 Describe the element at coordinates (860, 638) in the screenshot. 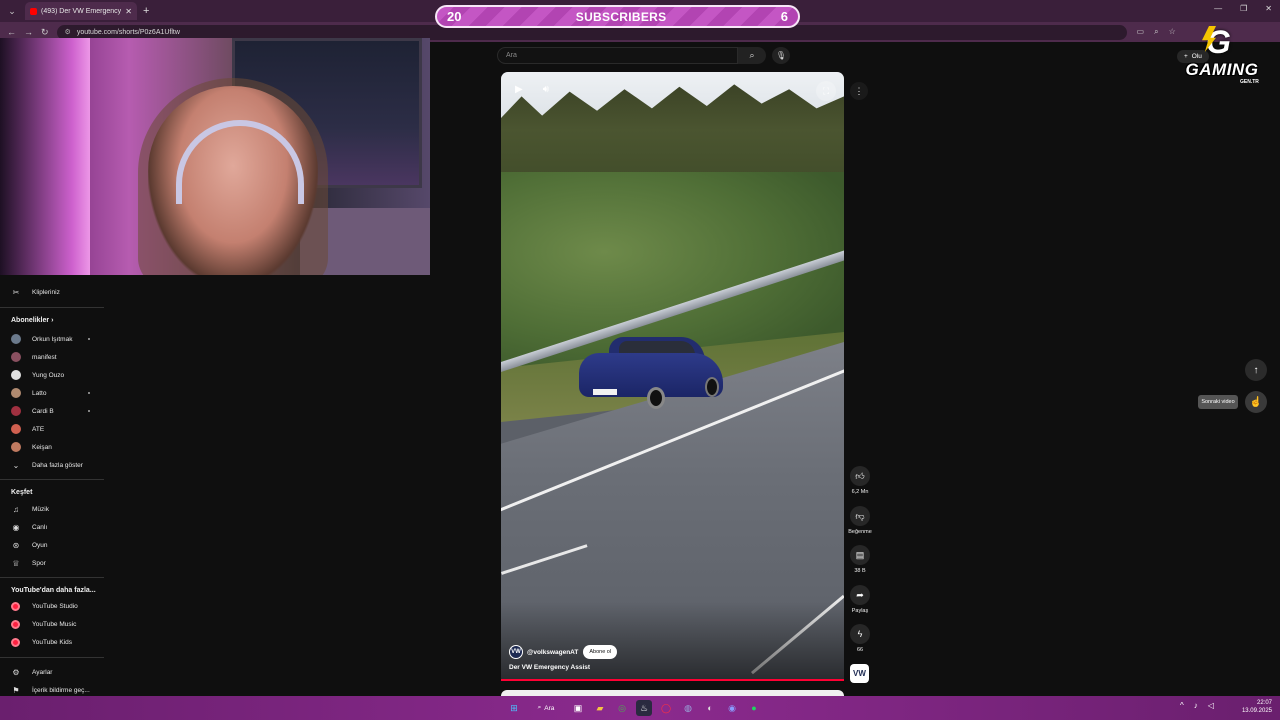

I see `remix-button: ϟ 66` at that location.